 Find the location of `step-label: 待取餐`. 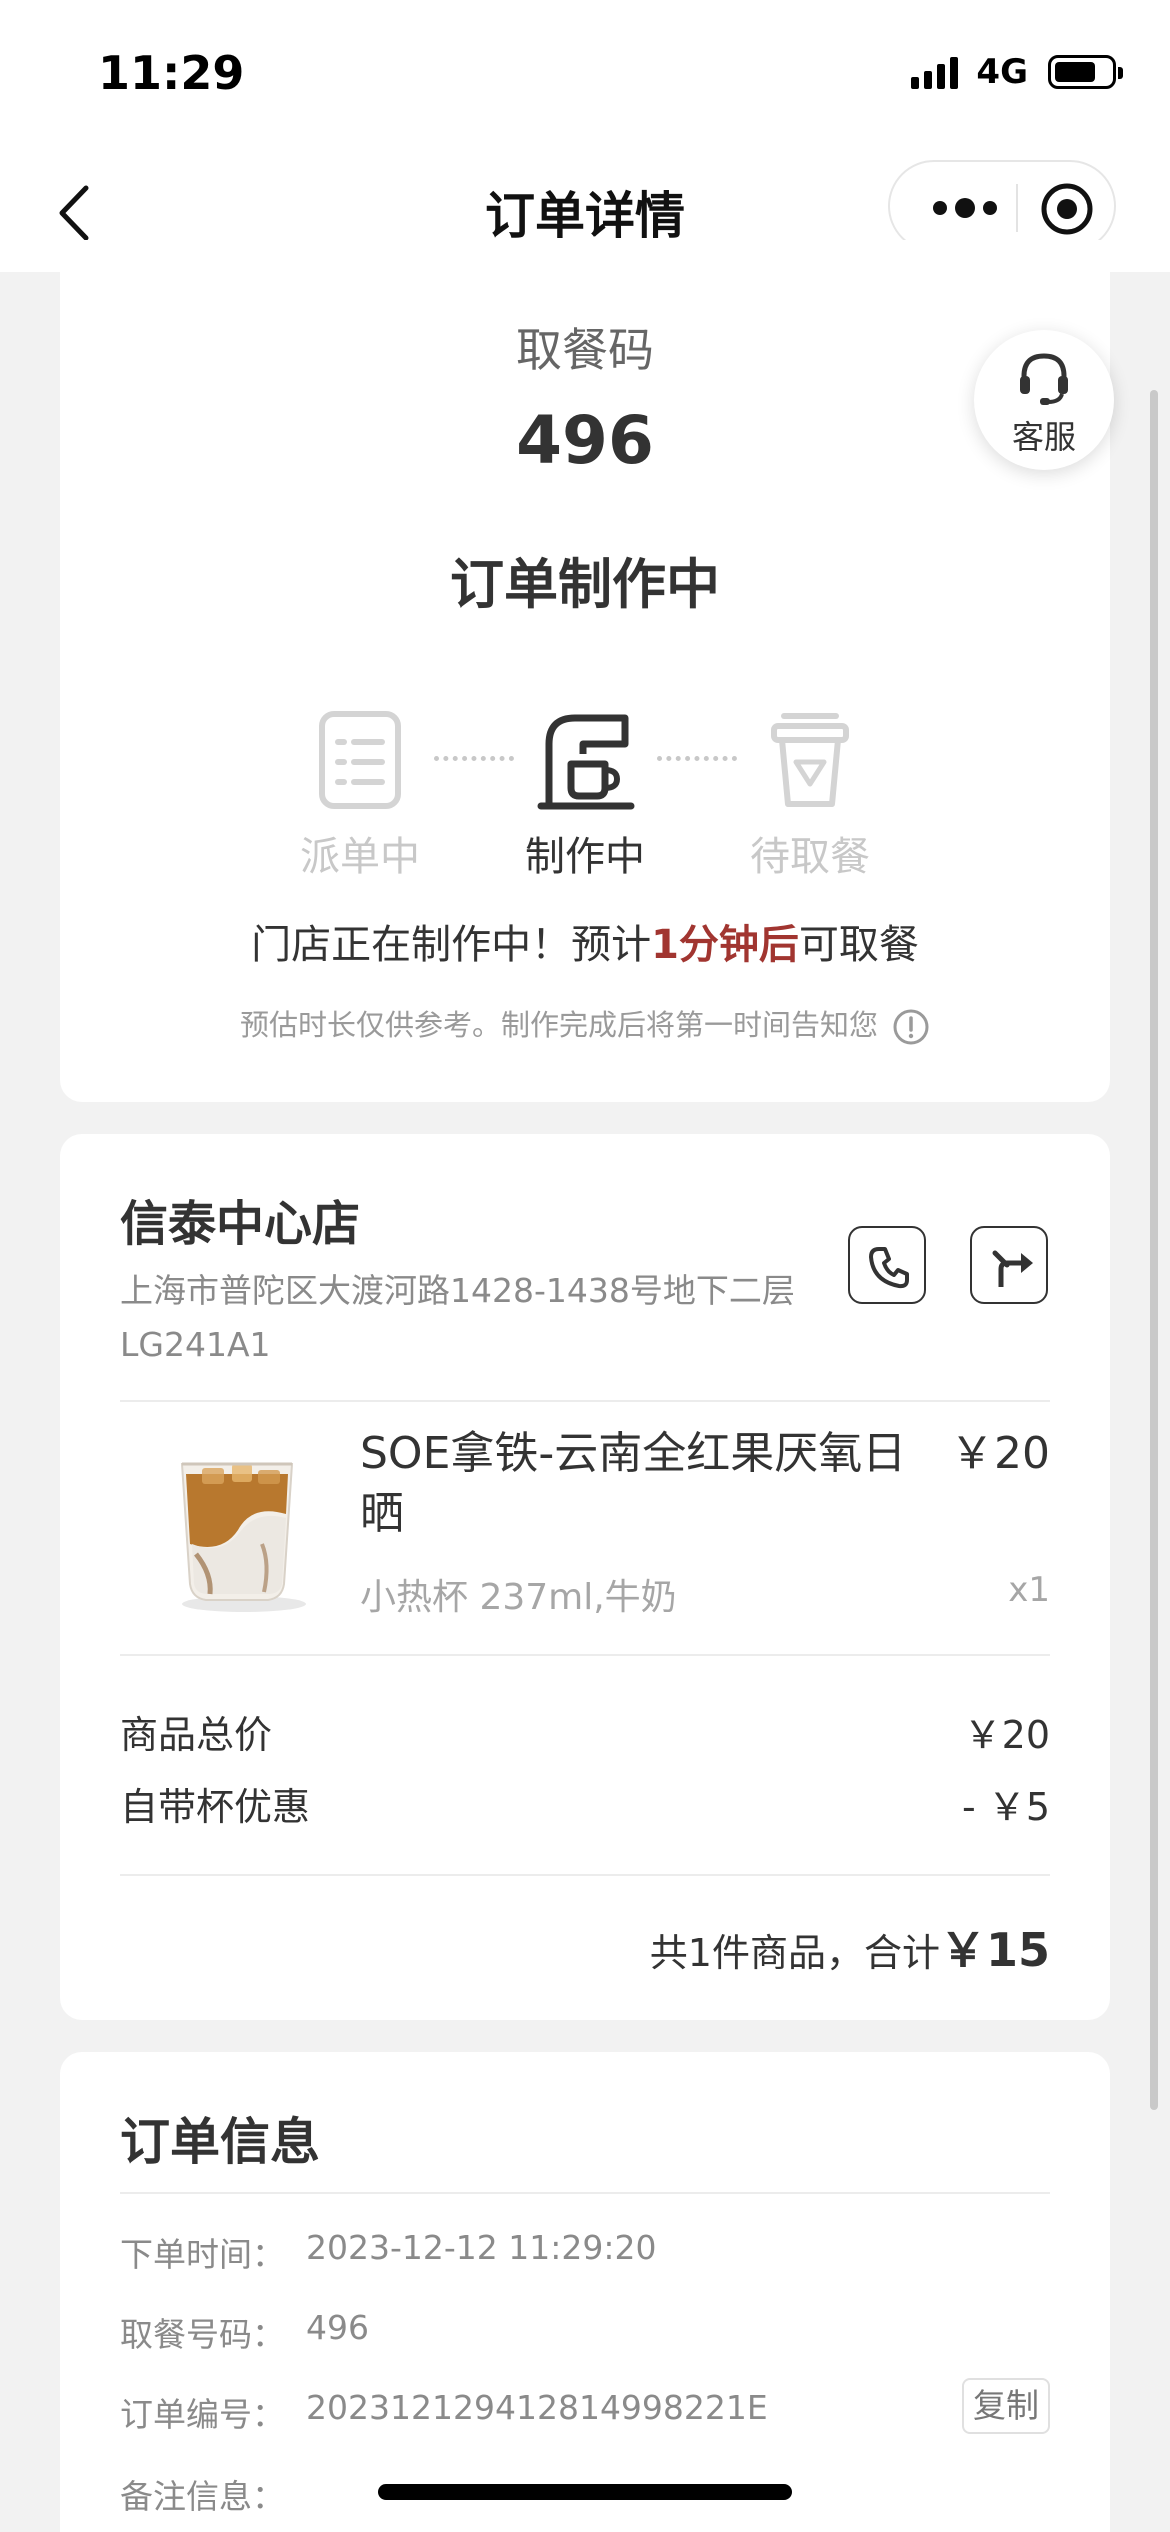

step-label: 待取餐 is located at coordinates (810, 857).